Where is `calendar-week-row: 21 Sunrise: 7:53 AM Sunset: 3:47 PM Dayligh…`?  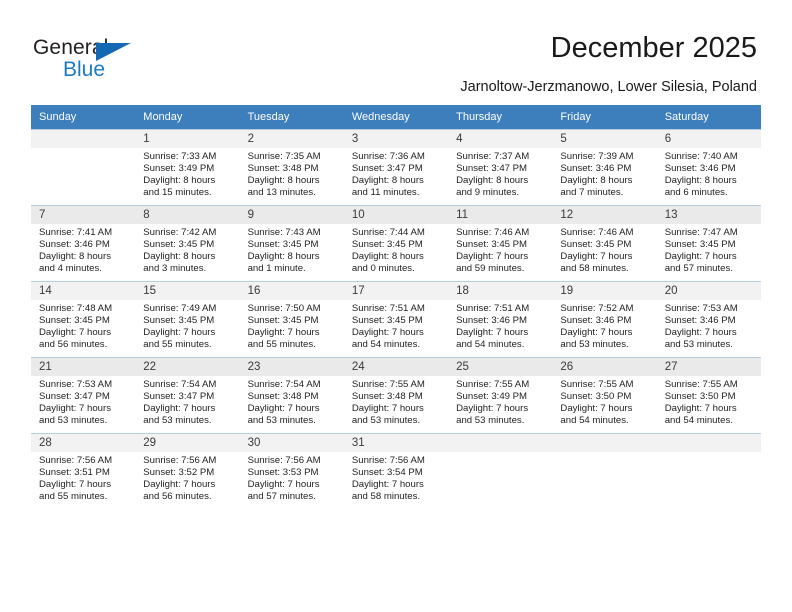
calendar-week-row: 21 Sunrise: 7:53 AM Sunset: 3:47 PM Dayligh… is located at coordinates (396, 395).